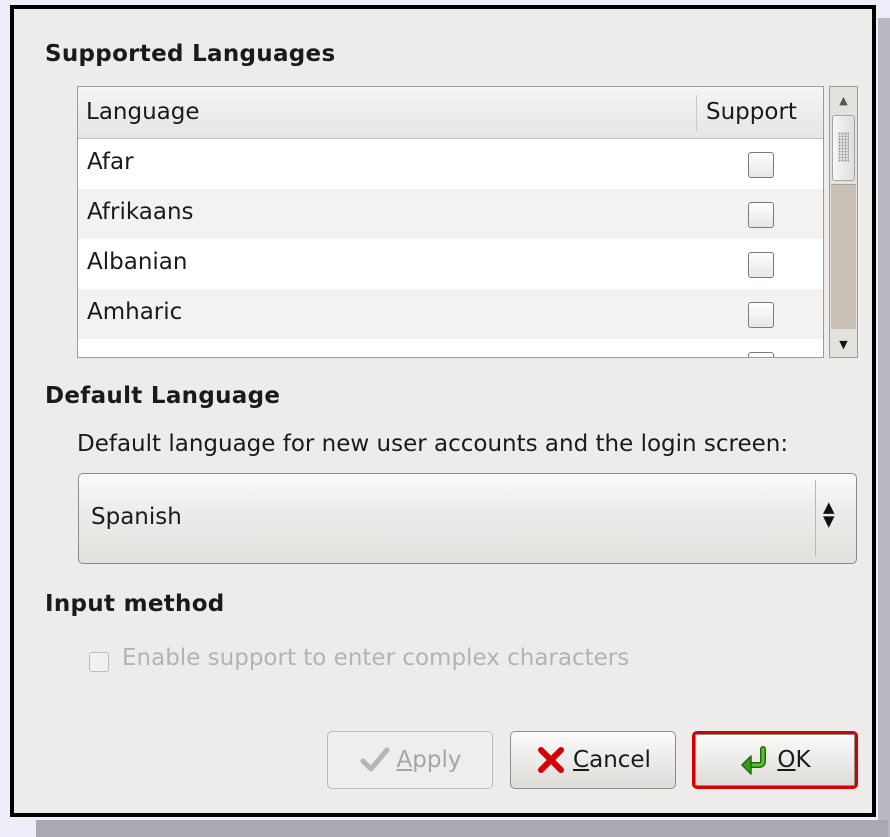 The image size is (890, 837). I want to click on input-method-title: Input method, so click(135, 604).